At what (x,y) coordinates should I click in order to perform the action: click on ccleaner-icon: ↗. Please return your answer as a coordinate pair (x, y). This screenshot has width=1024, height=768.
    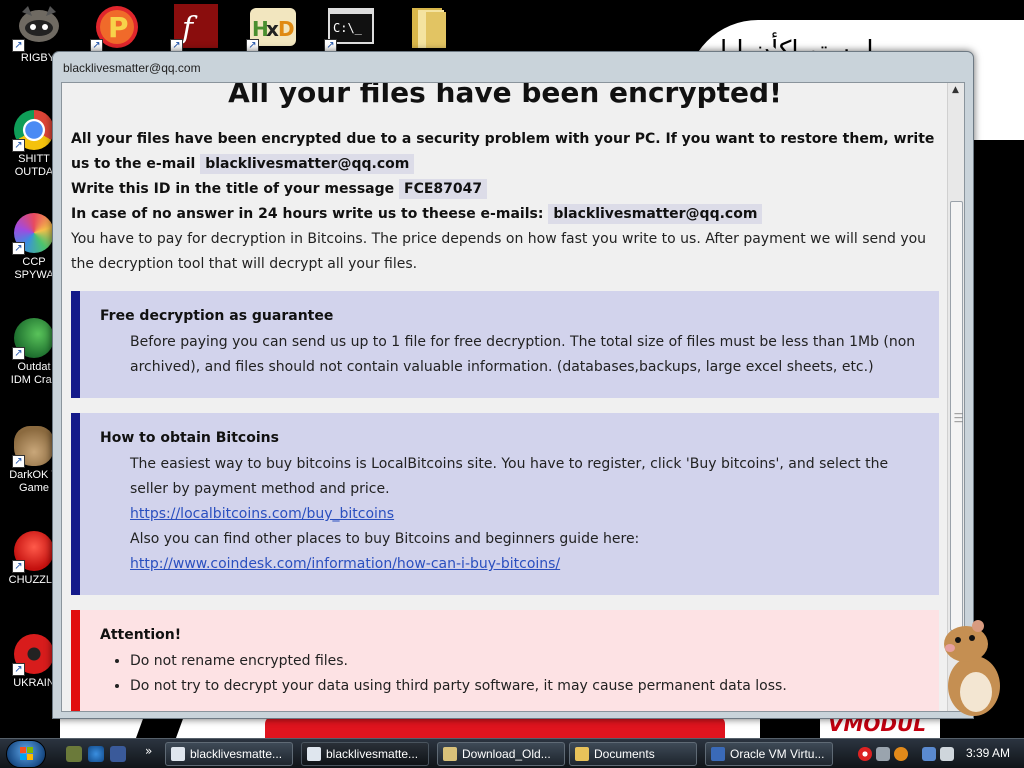
    Looking at the image, I should click on (33, 234).